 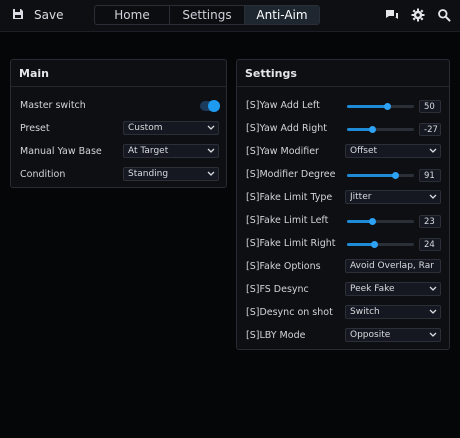 What do you see at coordinates (393, 335) in the screenshot?
I see `lby-mode-select: Opposite` at bounding box center [393, 335].